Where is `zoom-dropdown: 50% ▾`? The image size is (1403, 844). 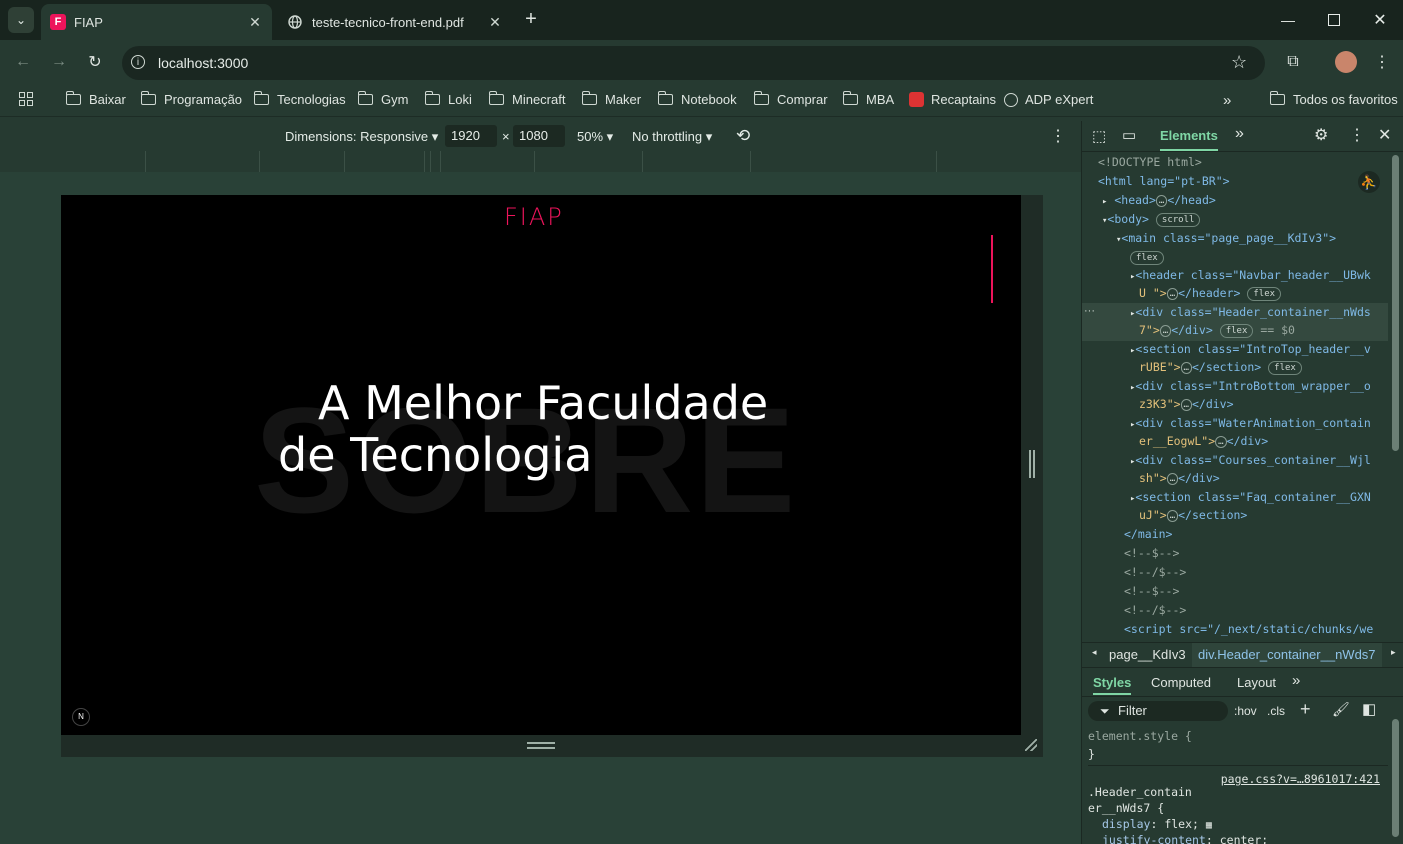 zoom-dropdown: 50% ▾ is located at coordinates (595, 137).